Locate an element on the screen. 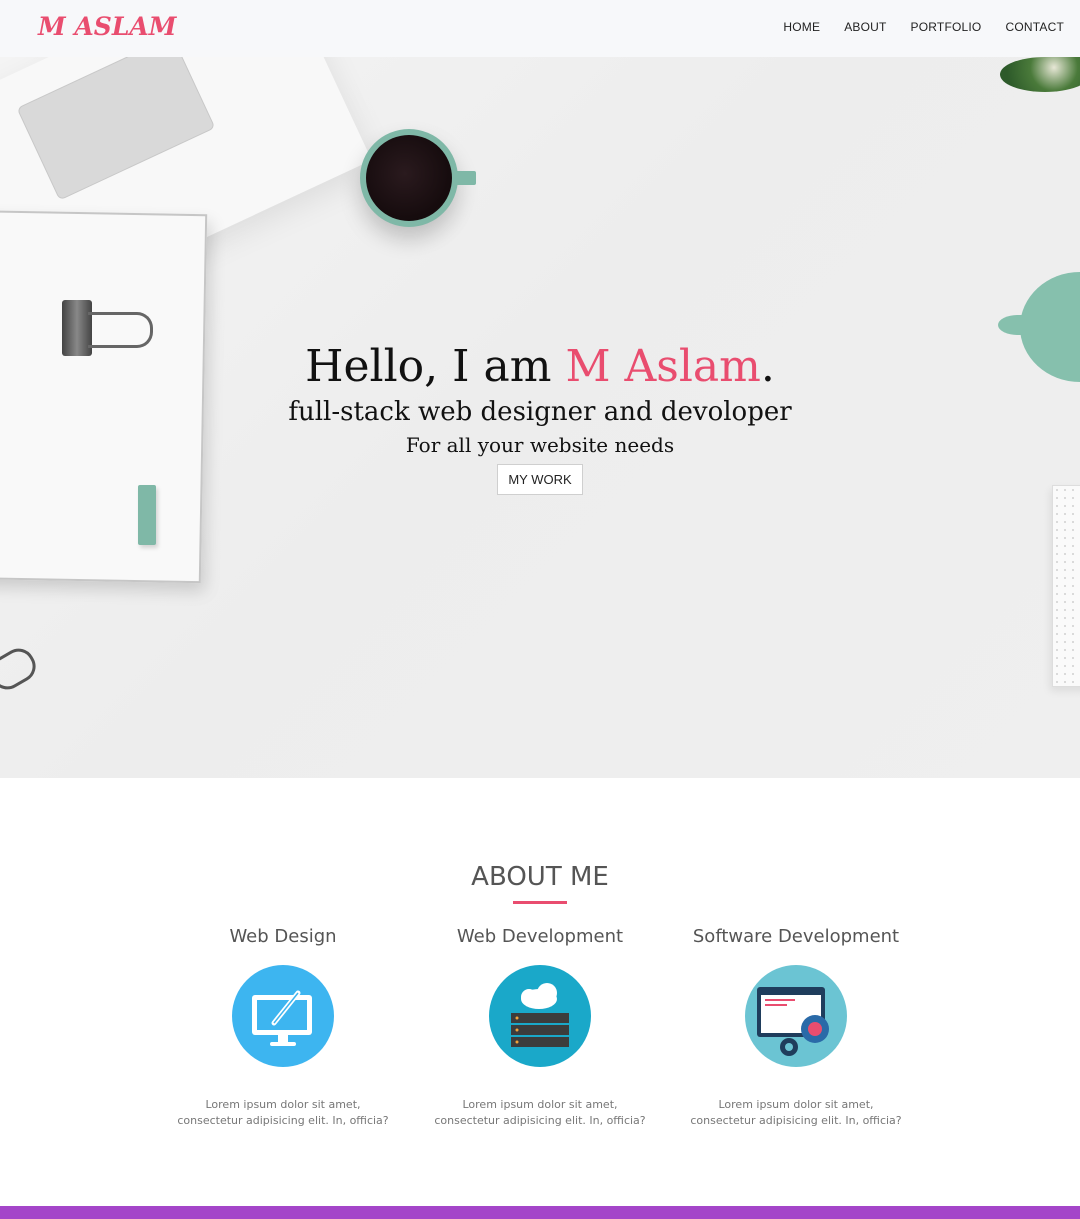  hero-tagline: For all your website needs is located at coordinates (540, 445).